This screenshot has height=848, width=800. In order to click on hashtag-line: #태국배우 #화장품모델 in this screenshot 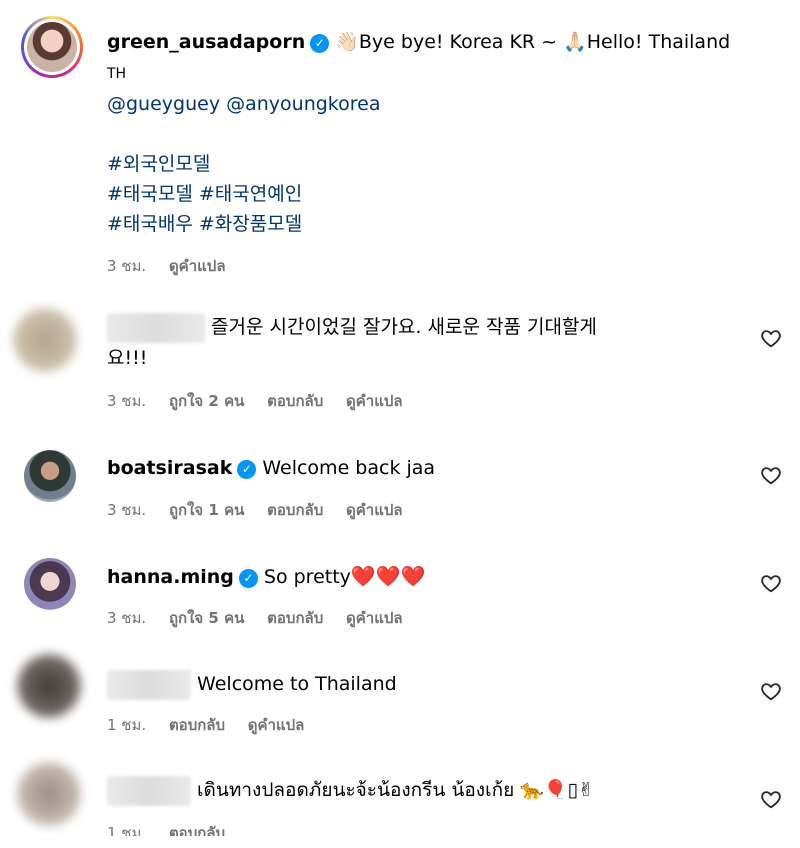, I will do `click(204, 224)`.